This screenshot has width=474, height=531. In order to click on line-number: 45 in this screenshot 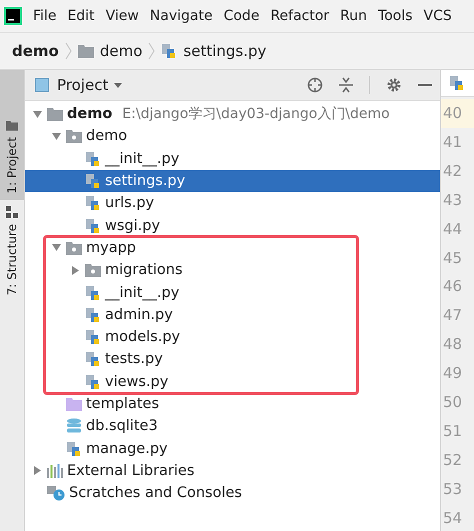, I will do `click(453, 258)`.